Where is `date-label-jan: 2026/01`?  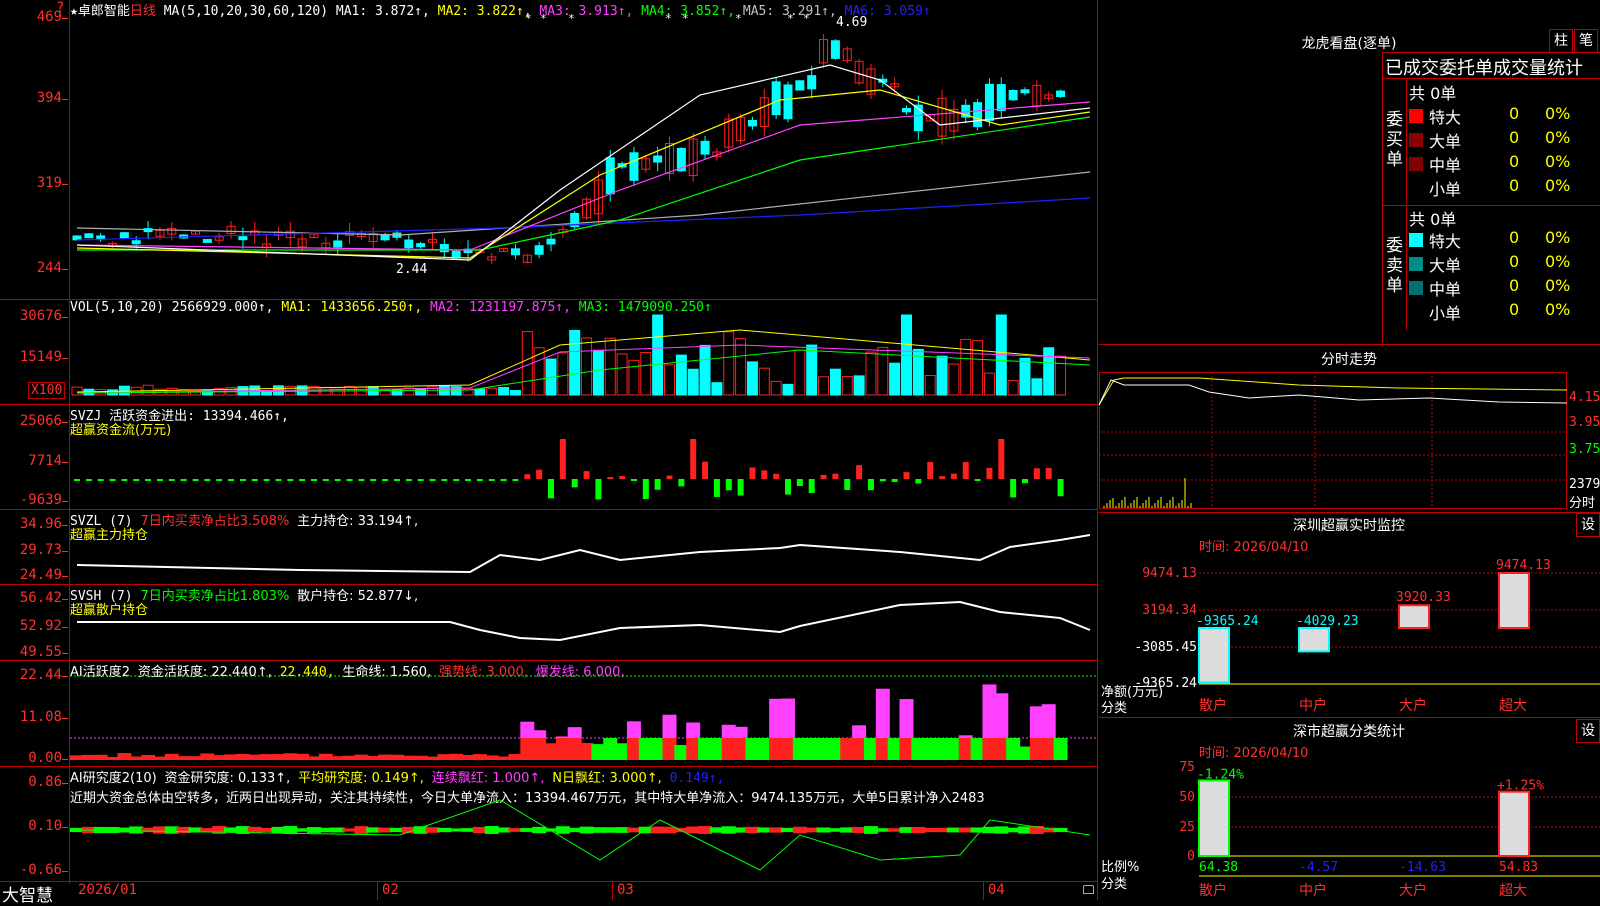
date-label-jan: 2026/01 is located at coordinates (108, 890).